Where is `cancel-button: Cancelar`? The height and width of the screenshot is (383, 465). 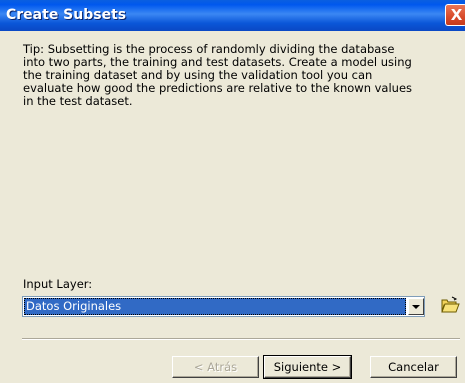
cancel-button: Cancelar is located at coordinates (413, 367).